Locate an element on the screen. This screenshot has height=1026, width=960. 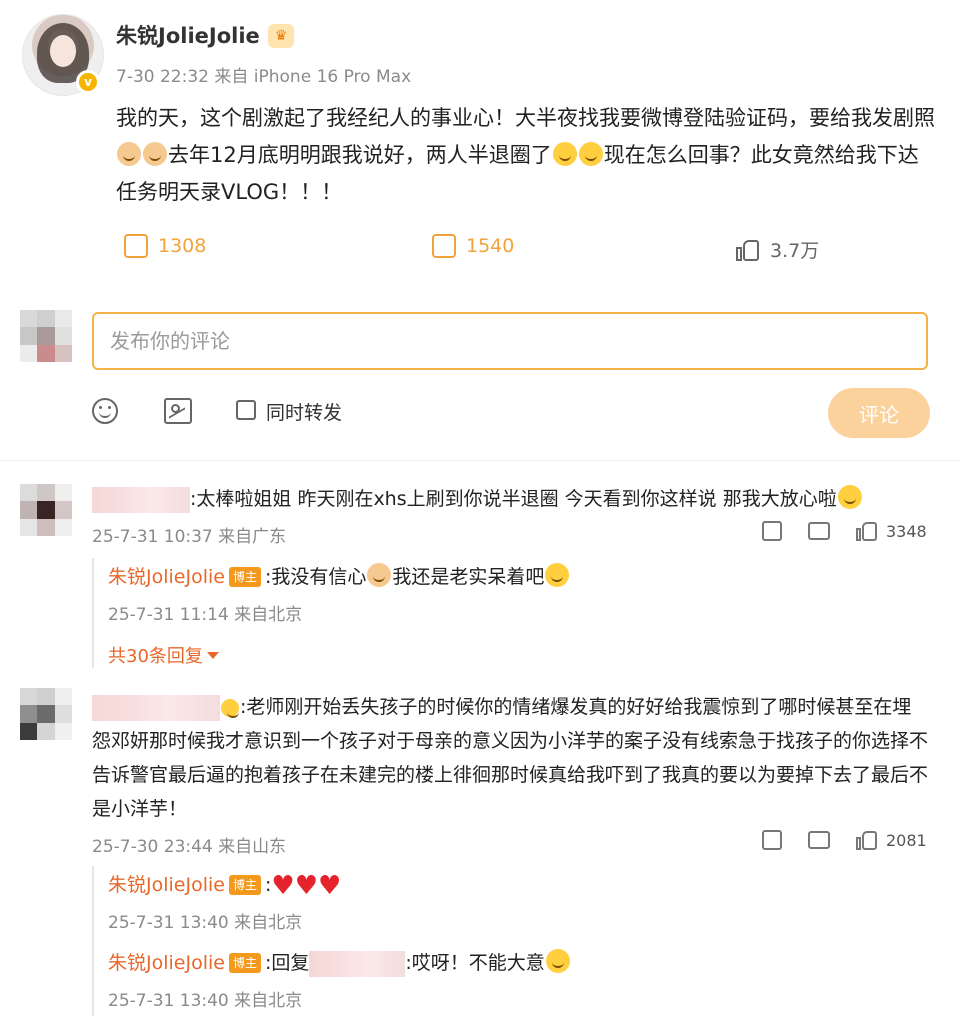
share-button: 1308 is located at coordinates (165, 246).